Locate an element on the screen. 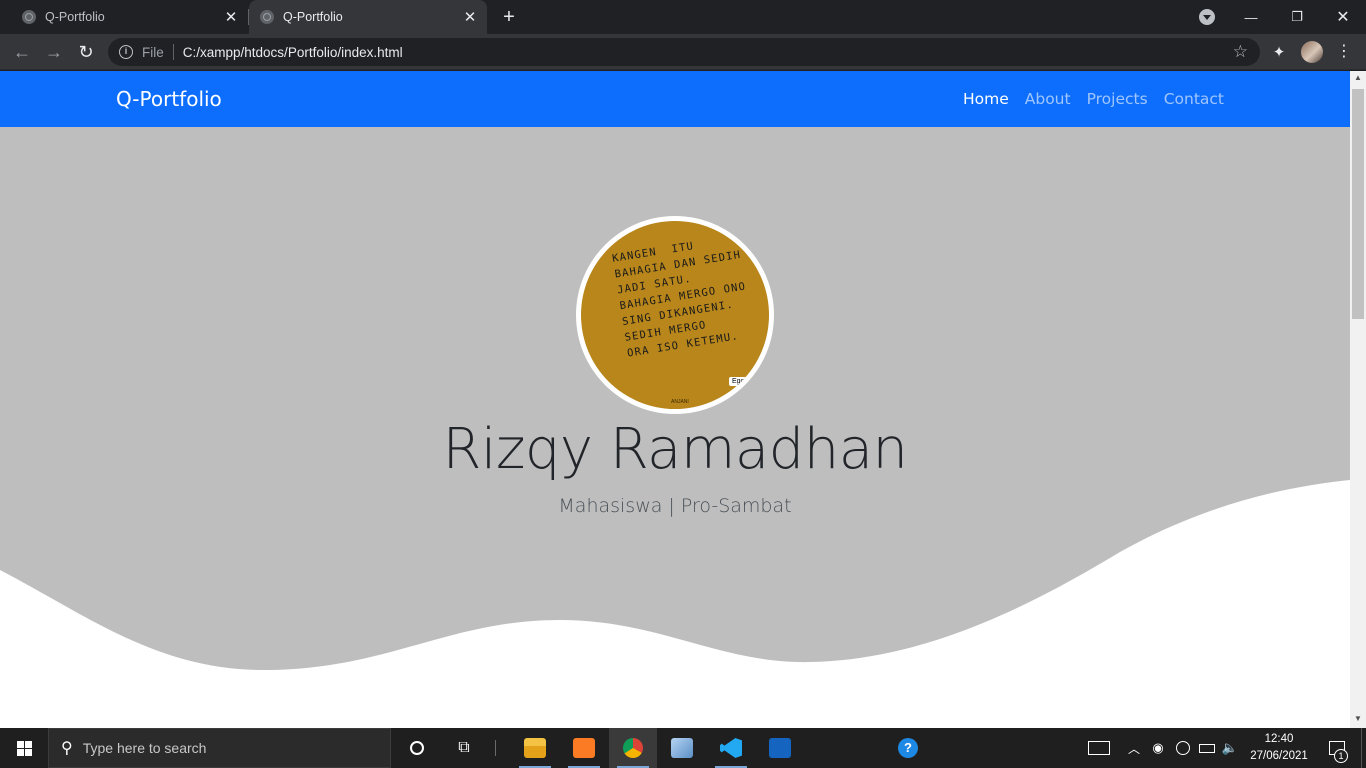  clock-date: 27/06/2021 is located at coordinates (1279, 756).